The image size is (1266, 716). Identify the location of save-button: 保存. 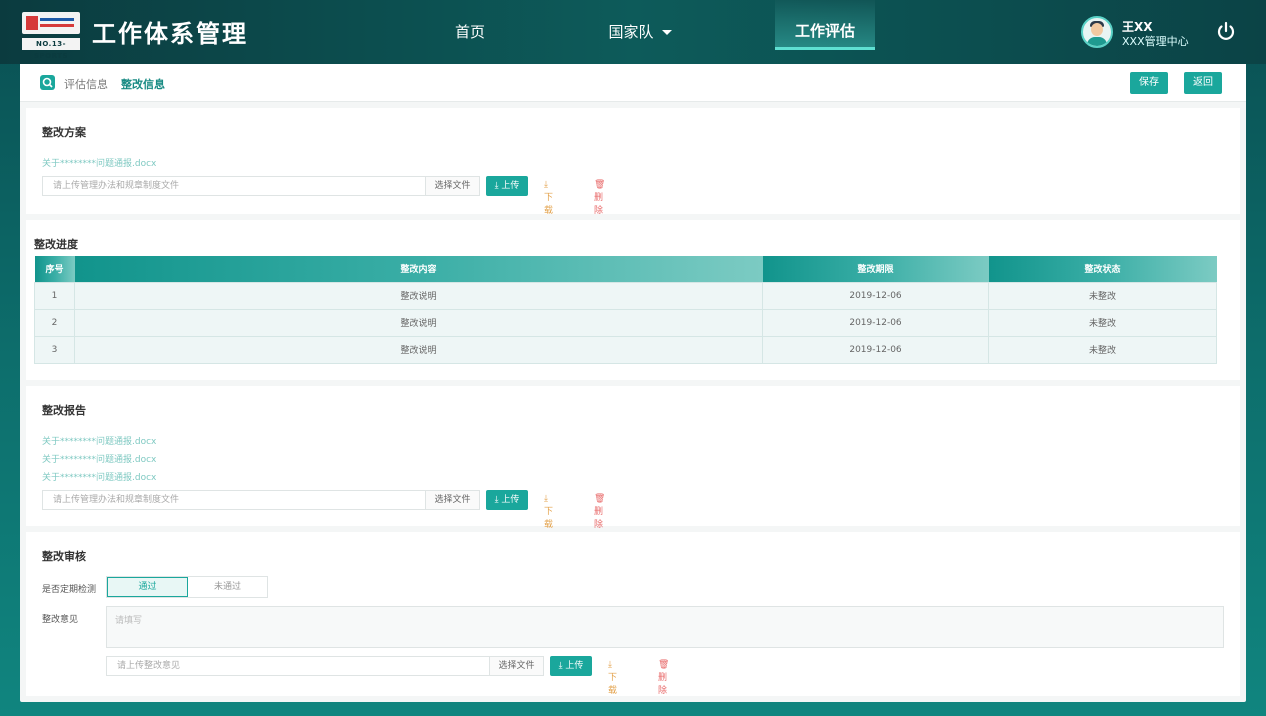
(1149, 83).